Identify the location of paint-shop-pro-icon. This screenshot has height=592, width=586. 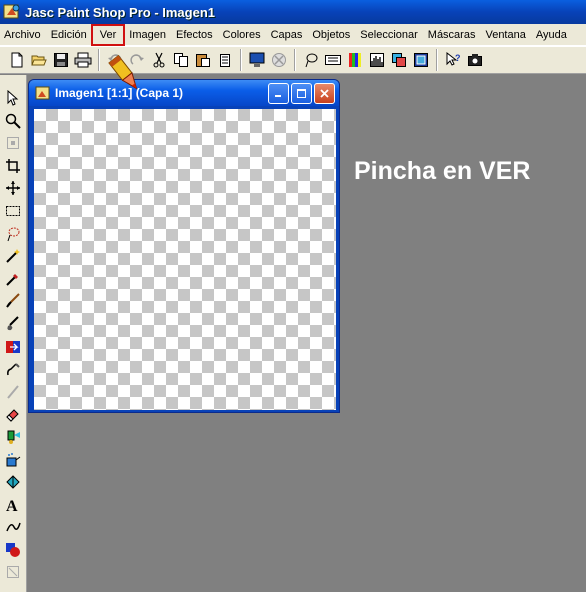
(11, 11).